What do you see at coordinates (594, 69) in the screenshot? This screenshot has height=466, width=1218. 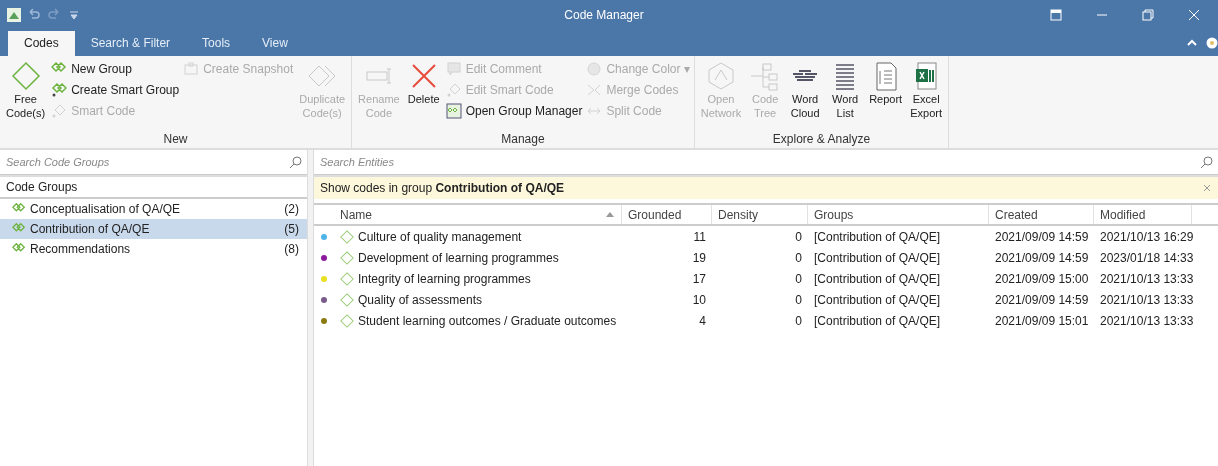 I see `palette-icon` at bounding box center [594, 69].